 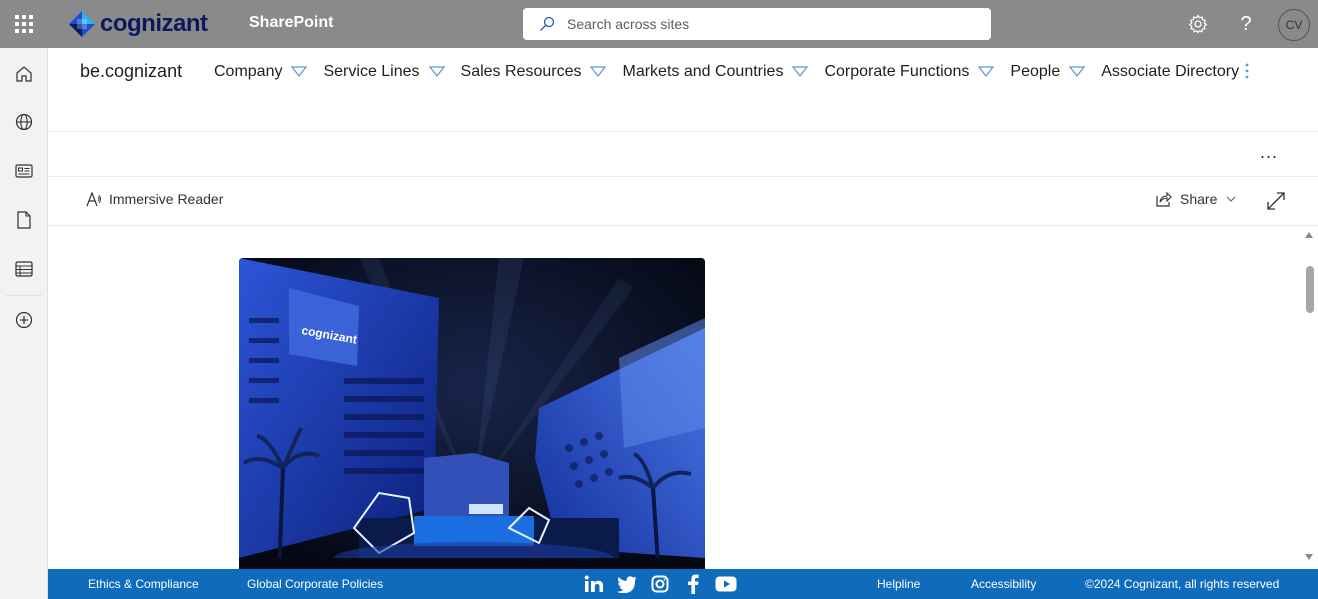 I want to click on search-box, so click(x=757, y=24).